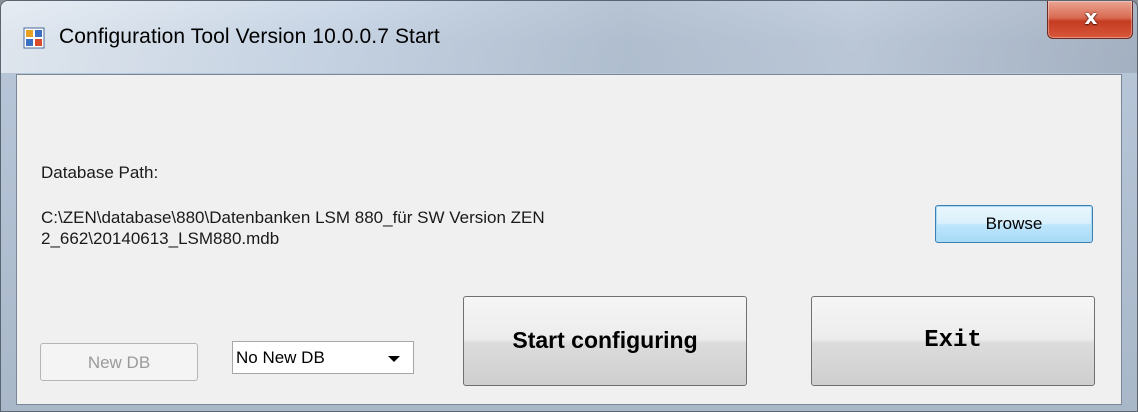  I want to click on browse-button: Browse, so click(1014, 224).